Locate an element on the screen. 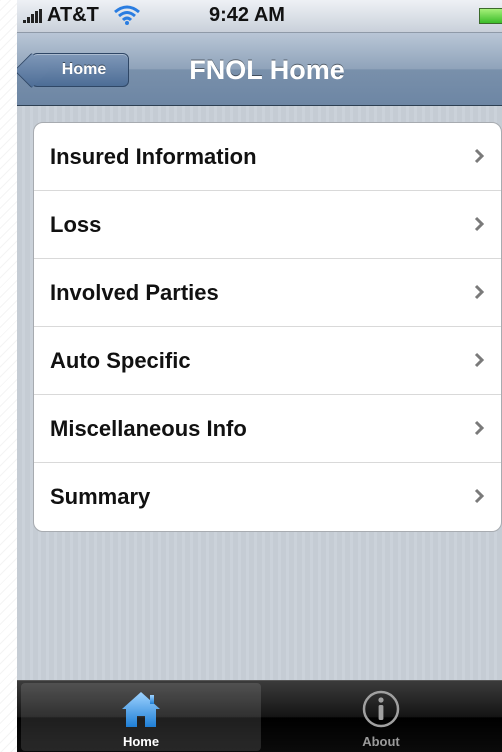  list-item-label: Summary is located at coordinates (100, 496).